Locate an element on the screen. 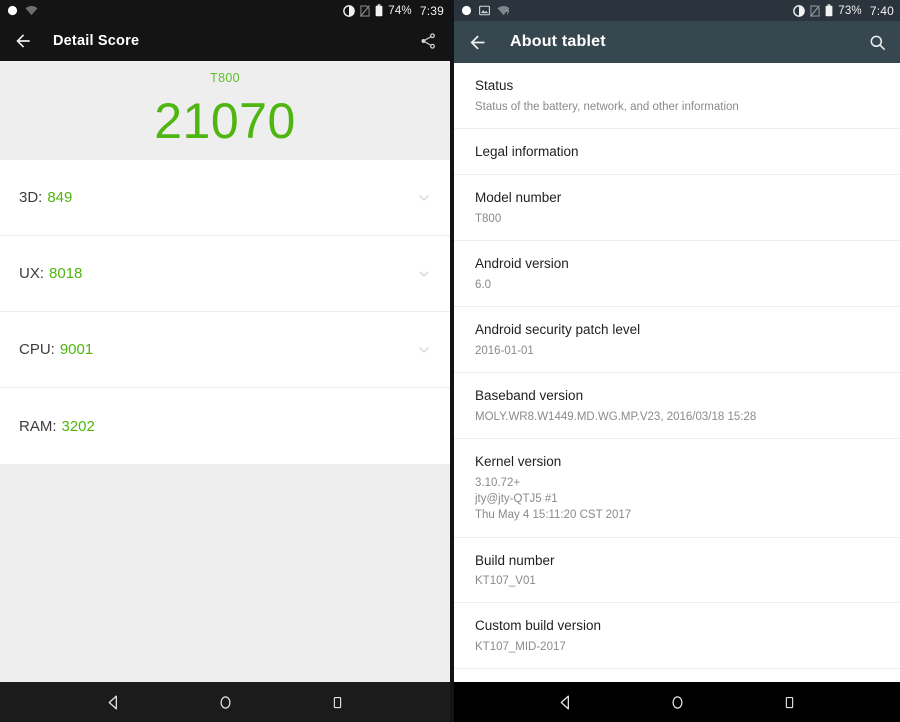 The image size is (900, 722). score-row-cpu: CPU: 9001 is located at coordinates (225, 350).